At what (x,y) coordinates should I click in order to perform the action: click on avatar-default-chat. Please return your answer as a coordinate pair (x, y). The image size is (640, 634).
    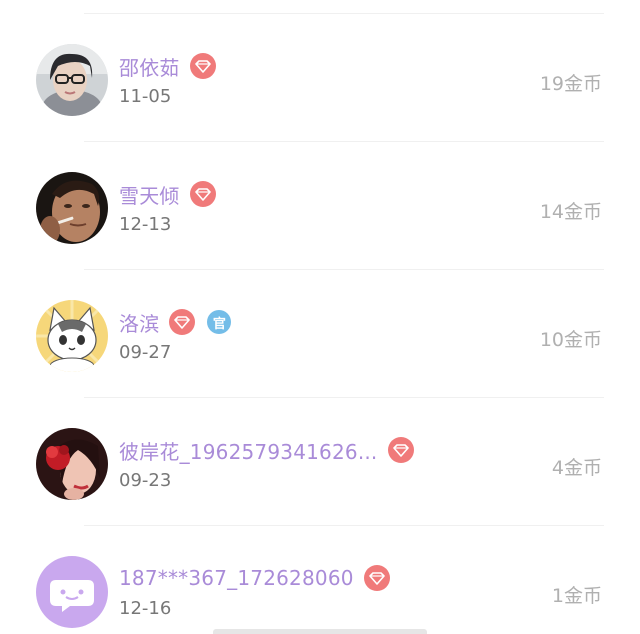
    Looking at the image, I should click on (72, 592).